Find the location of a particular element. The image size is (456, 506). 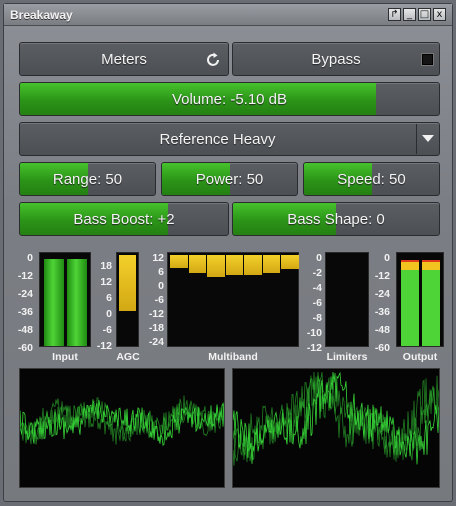

power-label: Power: 50 is located at coordinates (229, 179).